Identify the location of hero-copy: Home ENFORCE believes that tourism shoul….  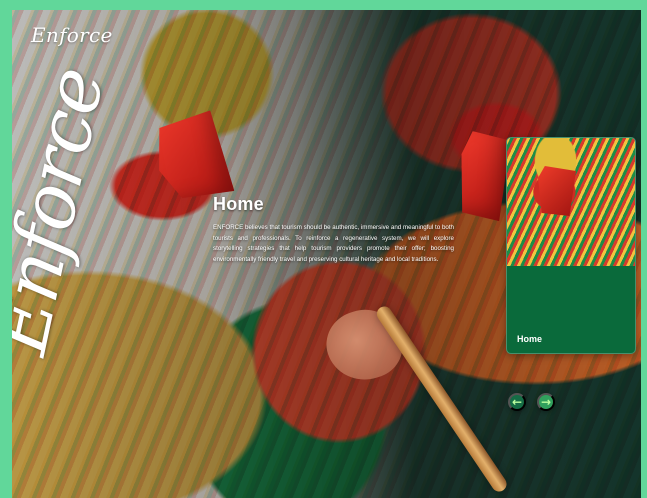
(333, 230).